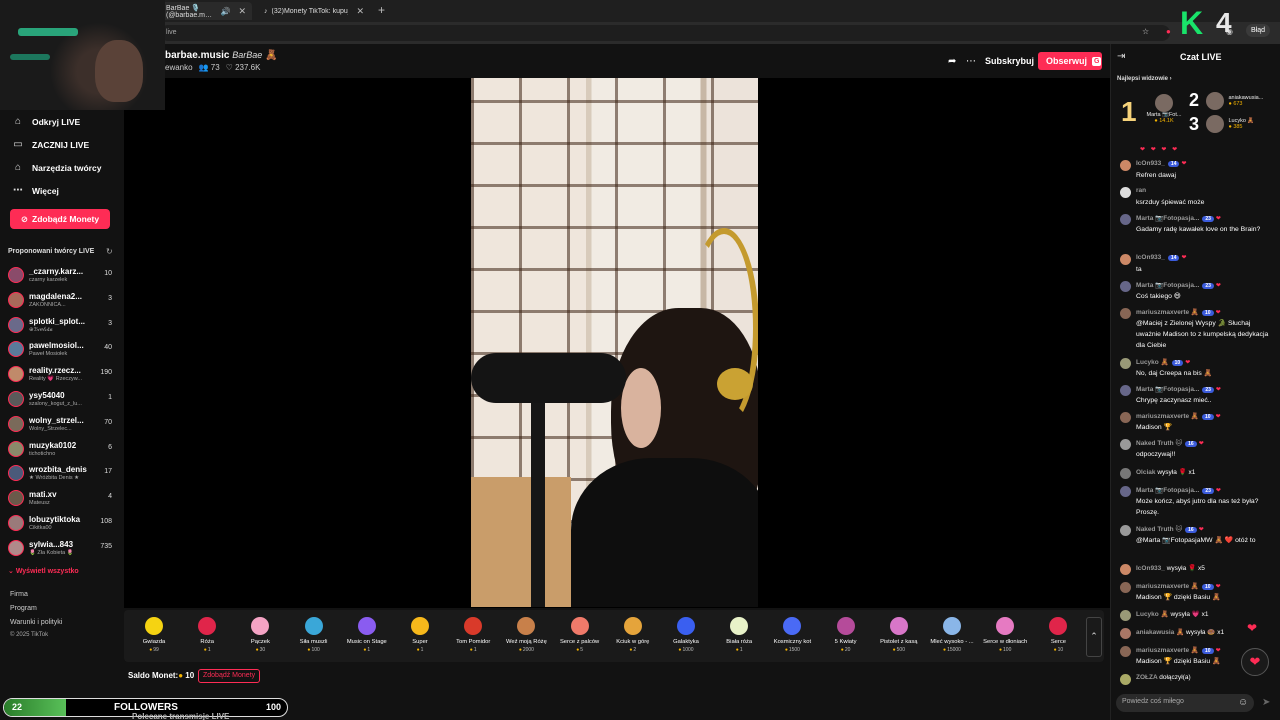 Image resolution: width=1280 pixels, height=720 pixels. What do you see at coordinates (314, 11) in the screenshot?
I see `tab-monety: ♪ (32)Monety TikTok: kupuj i do… ✕` at bounding box center [314, 11].